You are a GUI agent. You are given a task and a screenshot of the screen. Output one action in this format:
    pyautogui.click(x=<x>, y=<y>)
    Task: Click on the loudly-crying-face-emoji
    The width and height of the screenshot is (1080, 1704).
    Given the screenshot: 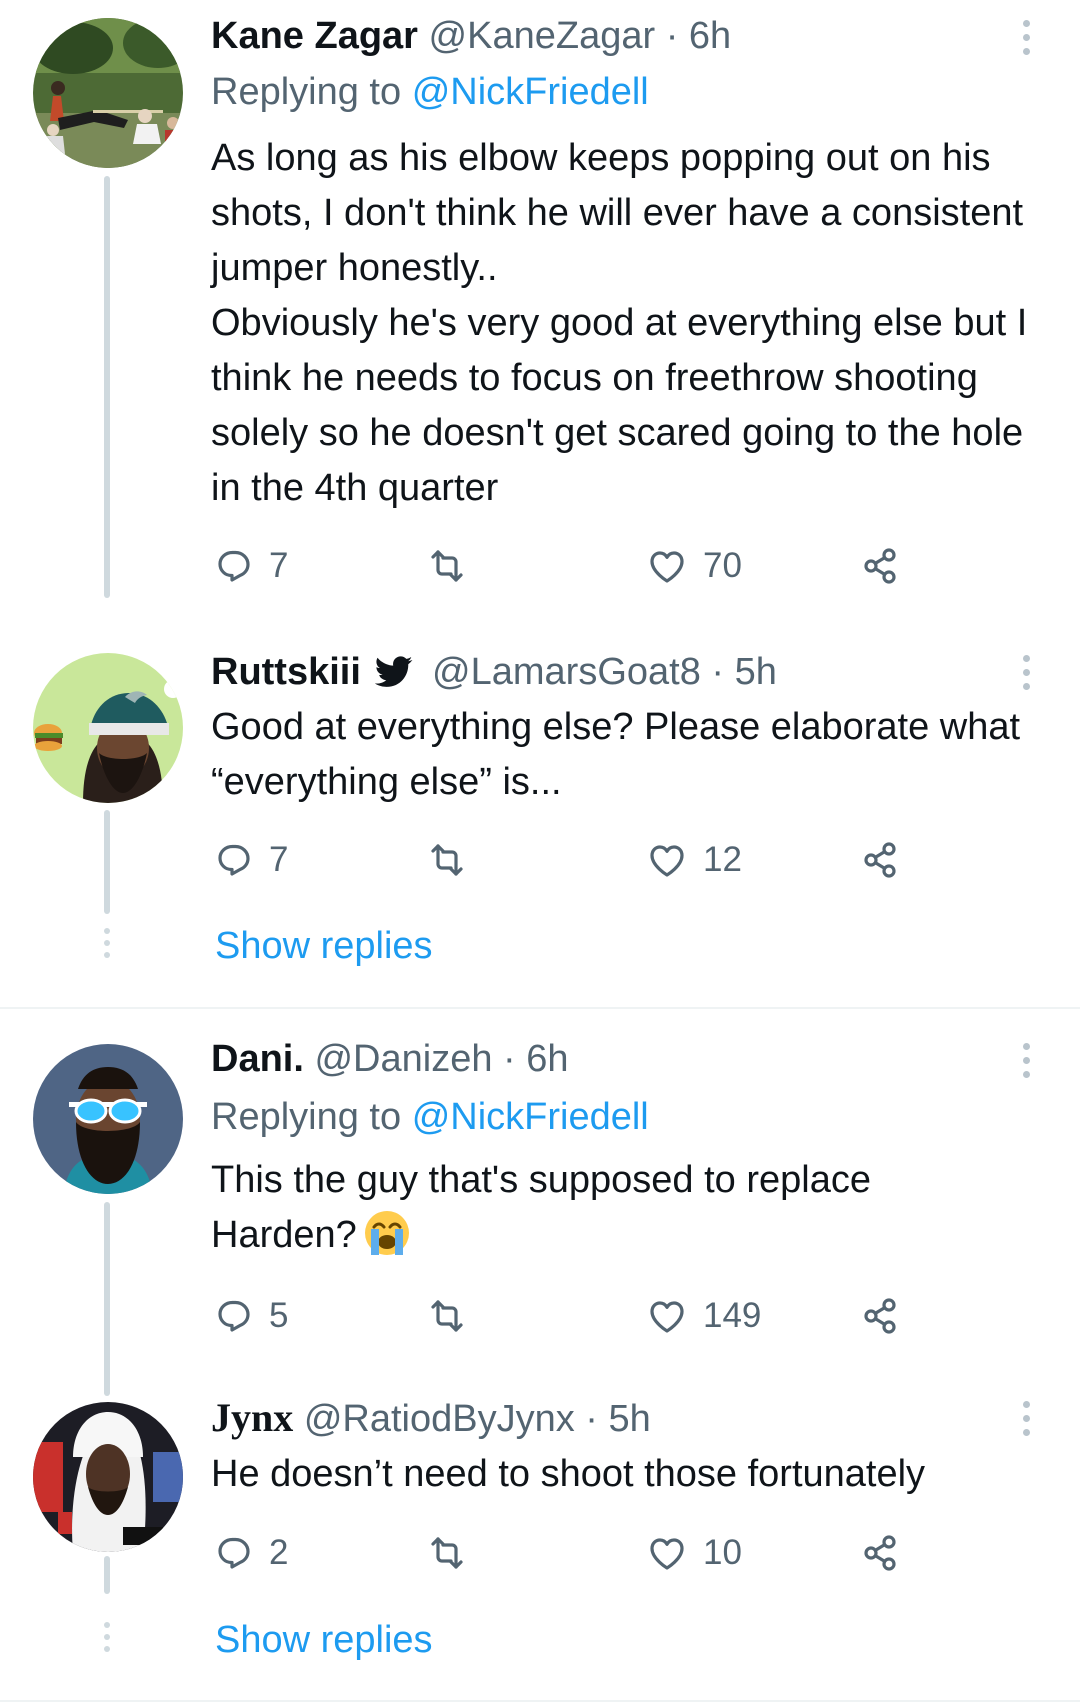 What is the action you would take?
    pyautogui.click(x=386, y=1233)
    